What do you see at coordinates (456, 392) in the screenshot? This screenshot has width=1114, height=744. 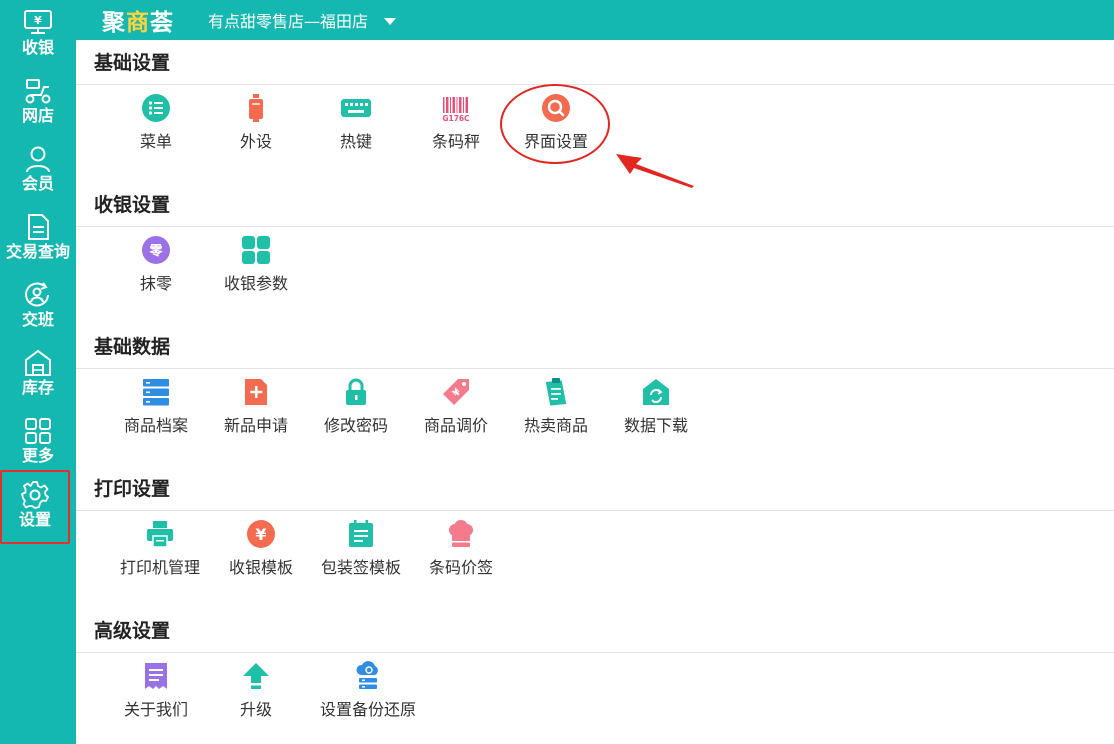 I see `price-tag-icon: ¥` at bounding box center [456, 392].